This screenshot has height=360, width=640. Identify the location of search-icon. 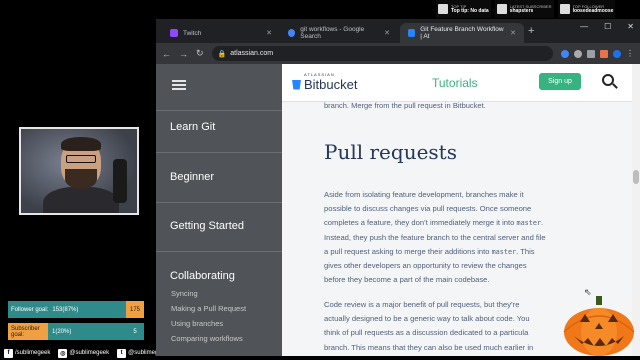
(608, 80).